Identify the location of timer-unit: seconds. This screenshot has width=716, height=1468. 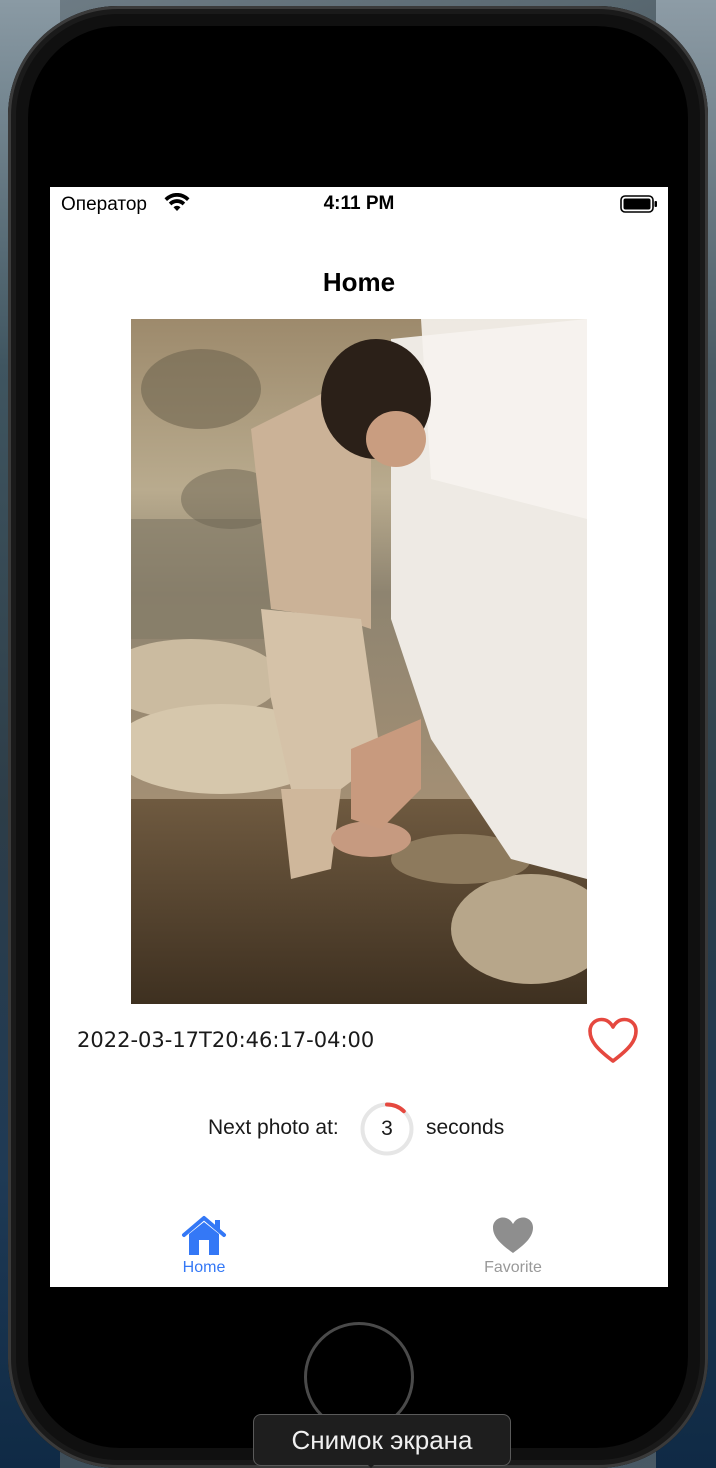
(465, 1127).